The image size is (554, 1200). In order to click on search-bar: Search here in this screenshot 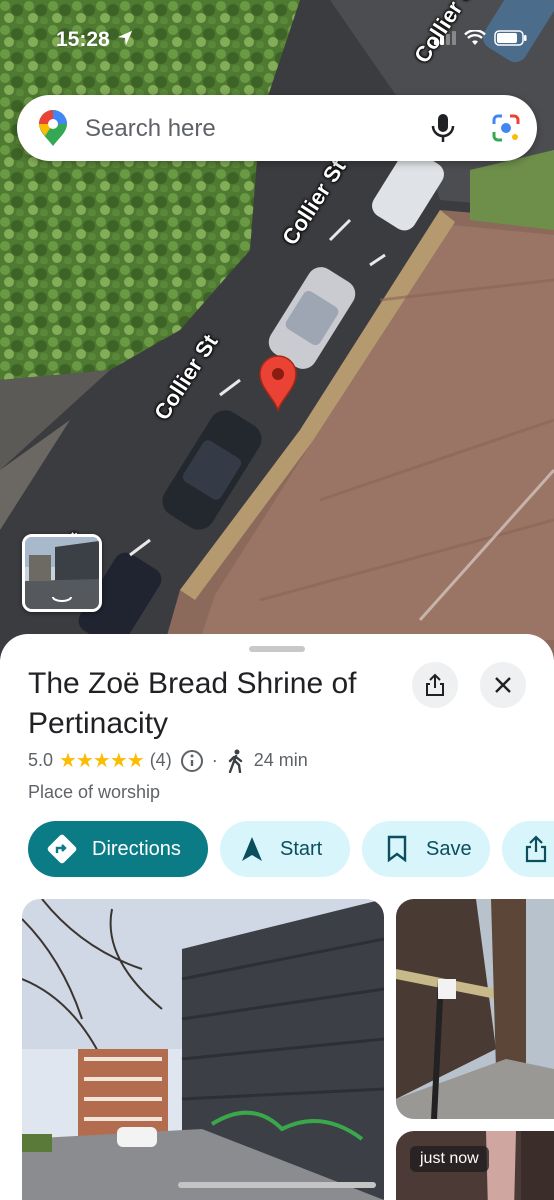, I will do `click(277, 128)`.